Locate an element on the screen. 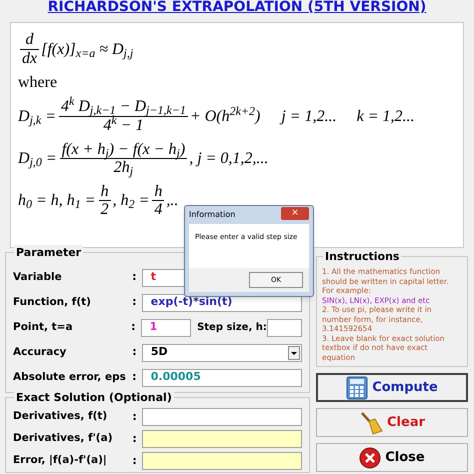 Image resolution: width=474 pixels, height=474 pixels. field-label: Absolute error, eps is located at coordinates (70, 377).